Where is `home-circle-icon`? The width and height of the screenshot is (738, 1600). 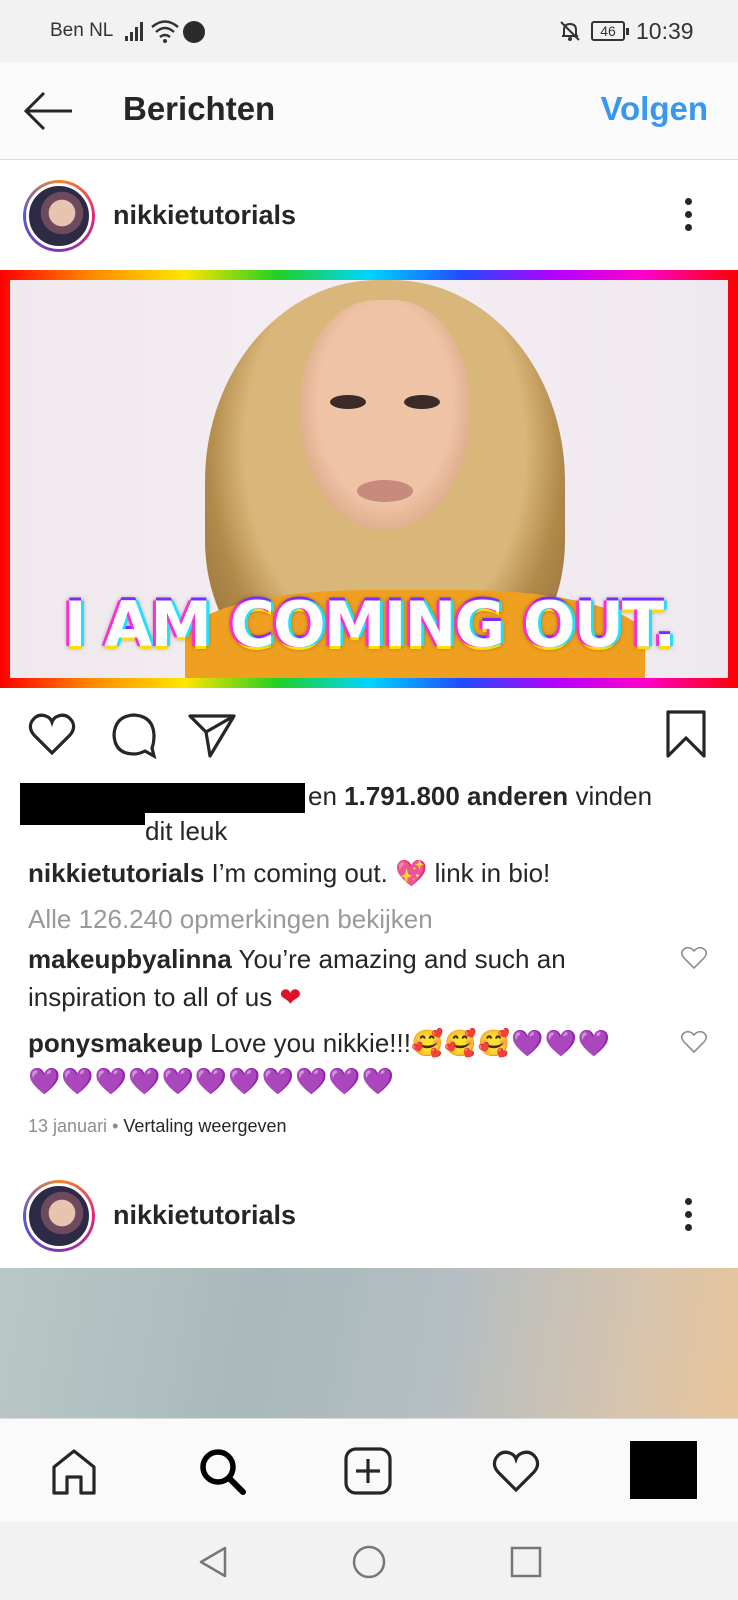
home-circle-icon is located at coordinates (369, 1562).